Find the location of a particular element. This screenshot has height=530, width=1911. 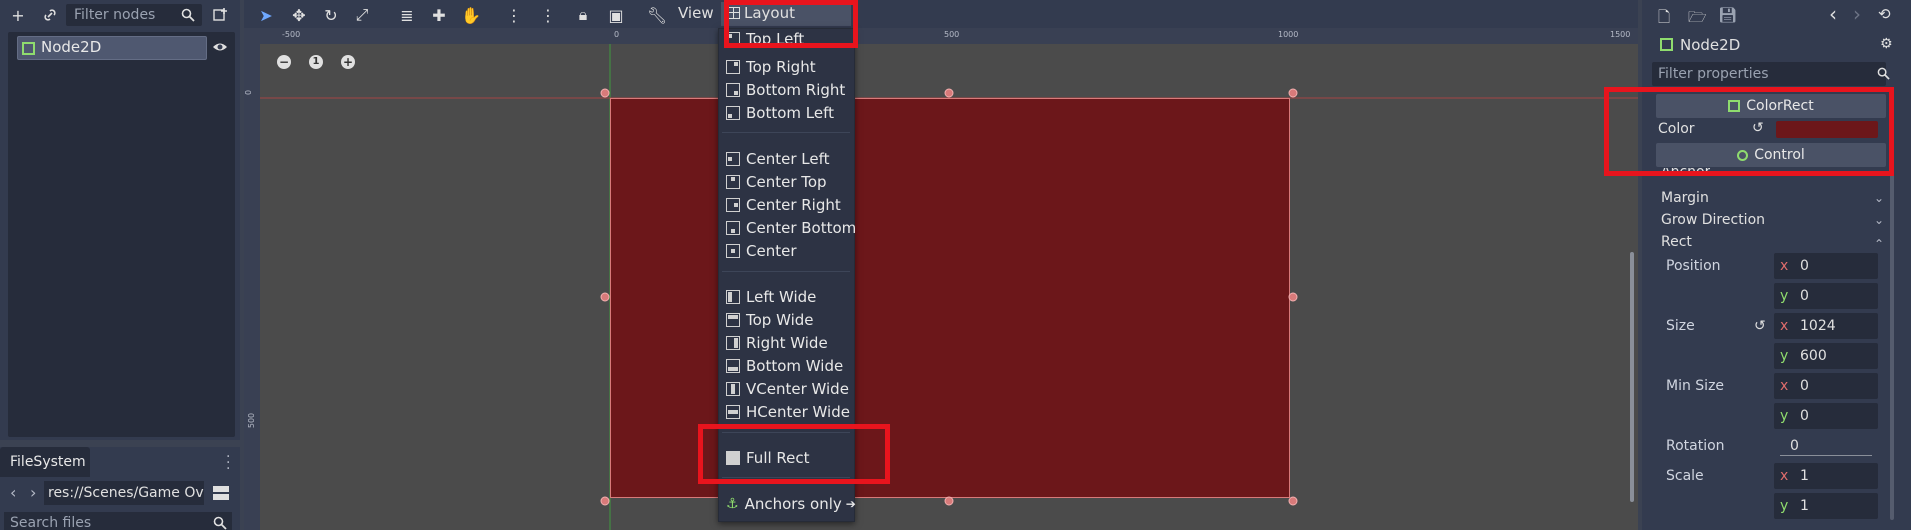

position-x-field: x0 is located at coordinates (1826, 266).